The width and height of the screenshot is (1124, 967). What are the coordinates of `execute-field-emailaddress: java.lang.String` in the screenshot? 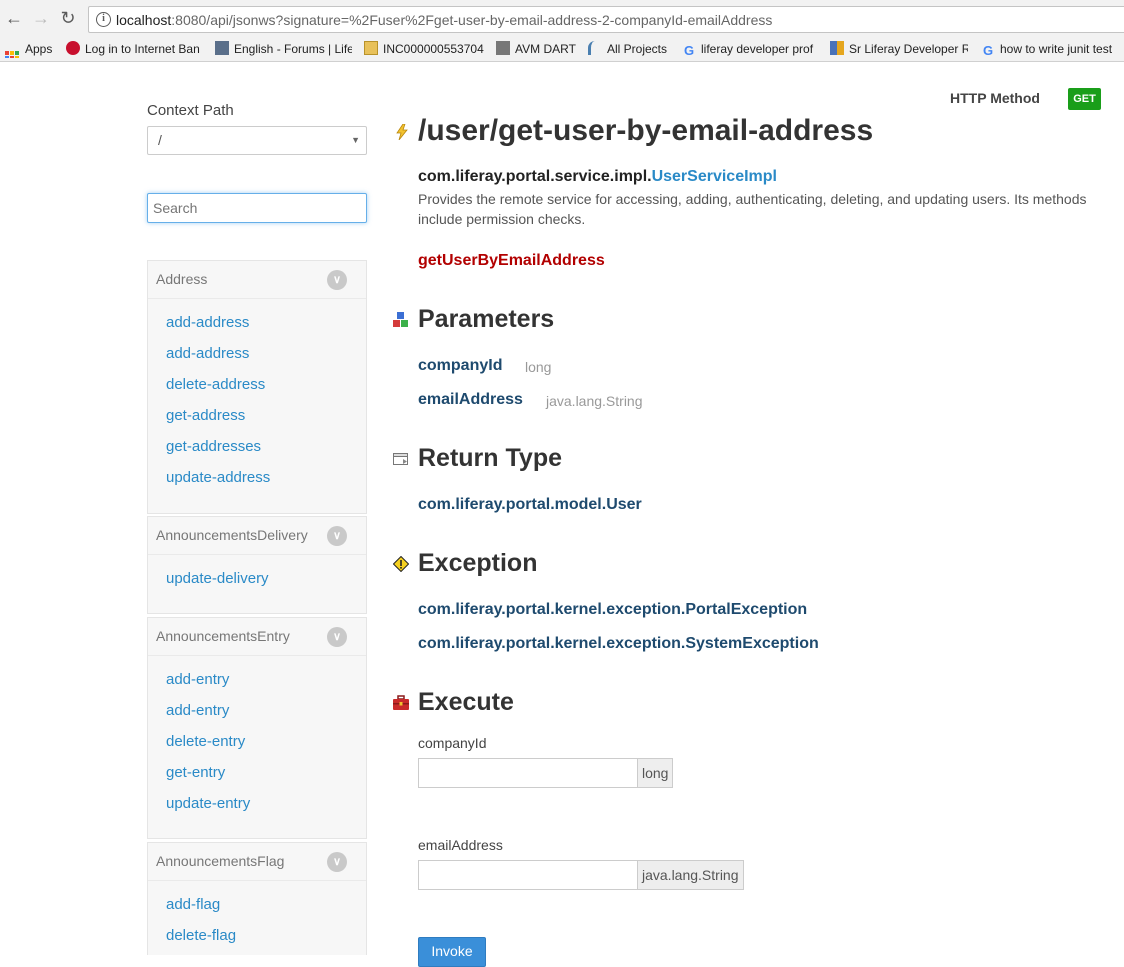 It's located at (581, 875).